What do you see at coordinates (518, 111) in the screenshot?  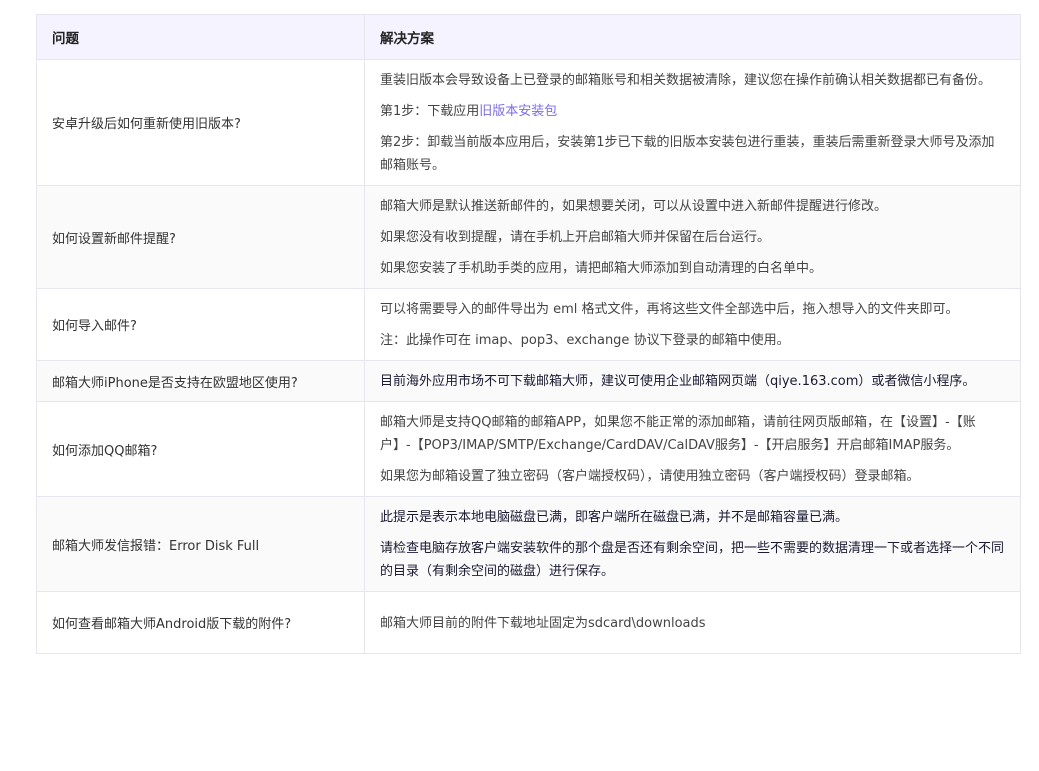 I see `old-version-package-link: 旧版本安装包` at bounding box center [518, 111].